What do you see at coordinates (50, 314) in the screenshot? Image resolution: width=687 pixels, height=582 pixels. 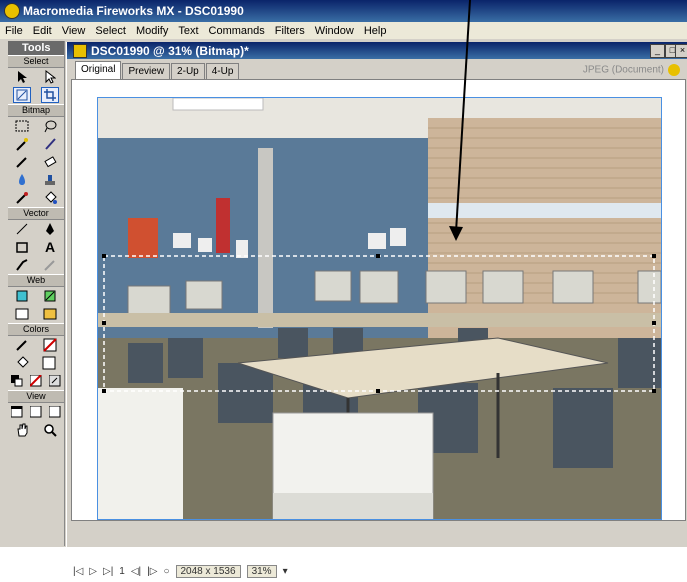 I see `show-slices-icon` at bounding box center [50, 314].